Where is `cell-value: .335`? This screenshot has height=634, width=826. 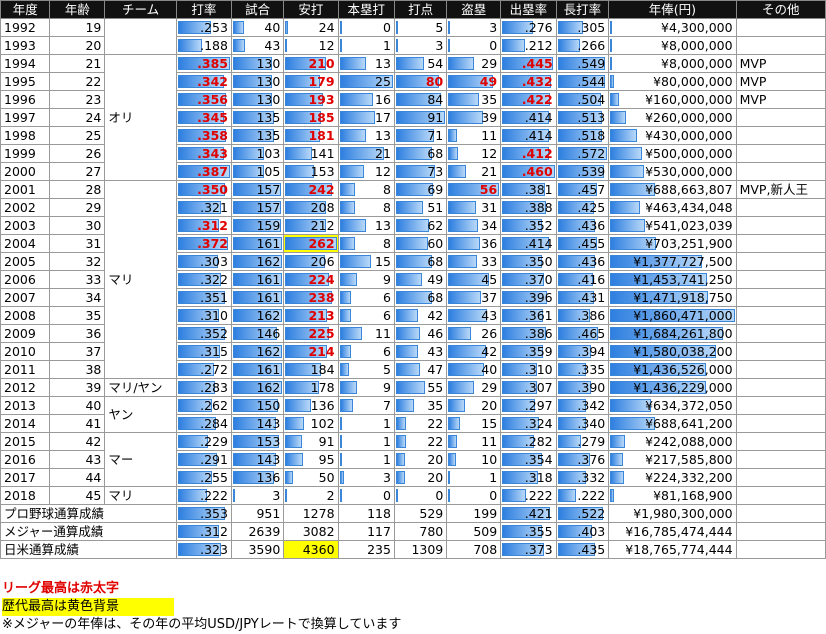
cell-value: .335 is located at coordinates (591, 369).